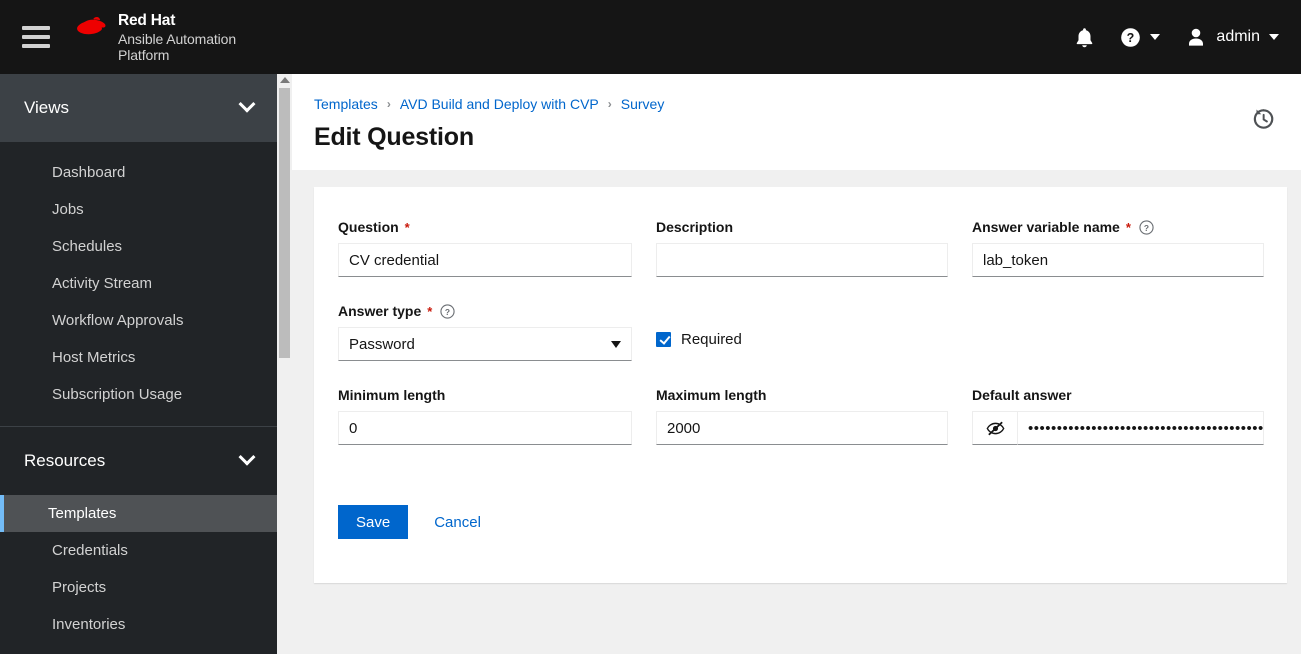 The image size is (1301, 654). Describe the element at coordinates (485, 395) in the screenshot. I see `minimum-length-label: Minimum length` at that location.